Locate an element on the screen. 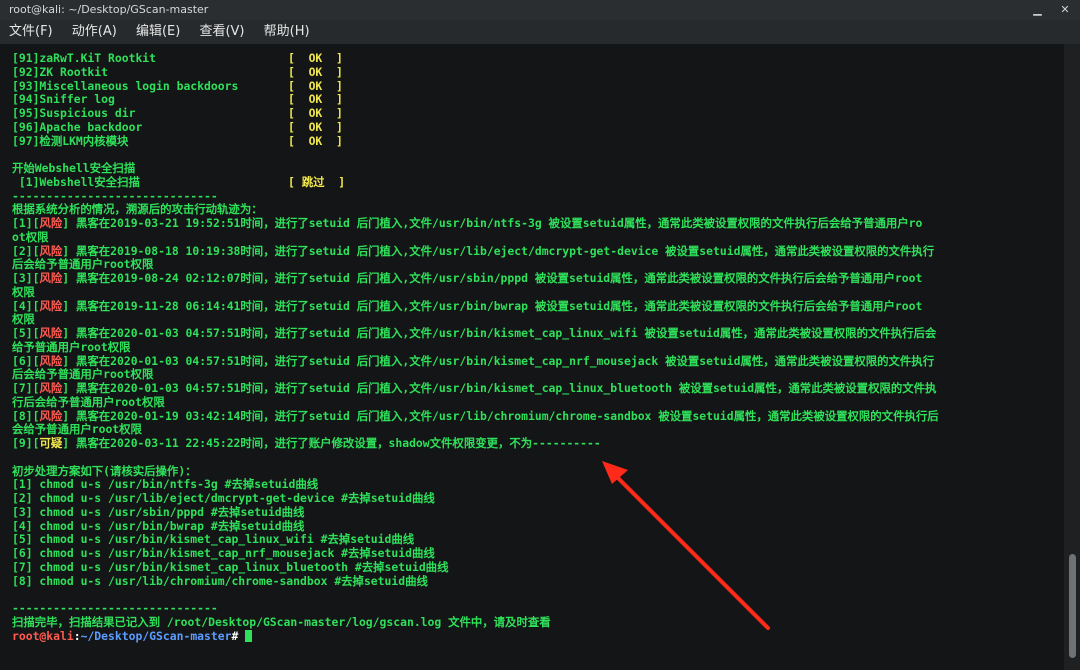 Image resolution: width=1080 pixels, height=670 pixels. trace-title: 根据系统分析的情况，溯源后的攻击行动轨迹为： is located at coordinates (137, 209).